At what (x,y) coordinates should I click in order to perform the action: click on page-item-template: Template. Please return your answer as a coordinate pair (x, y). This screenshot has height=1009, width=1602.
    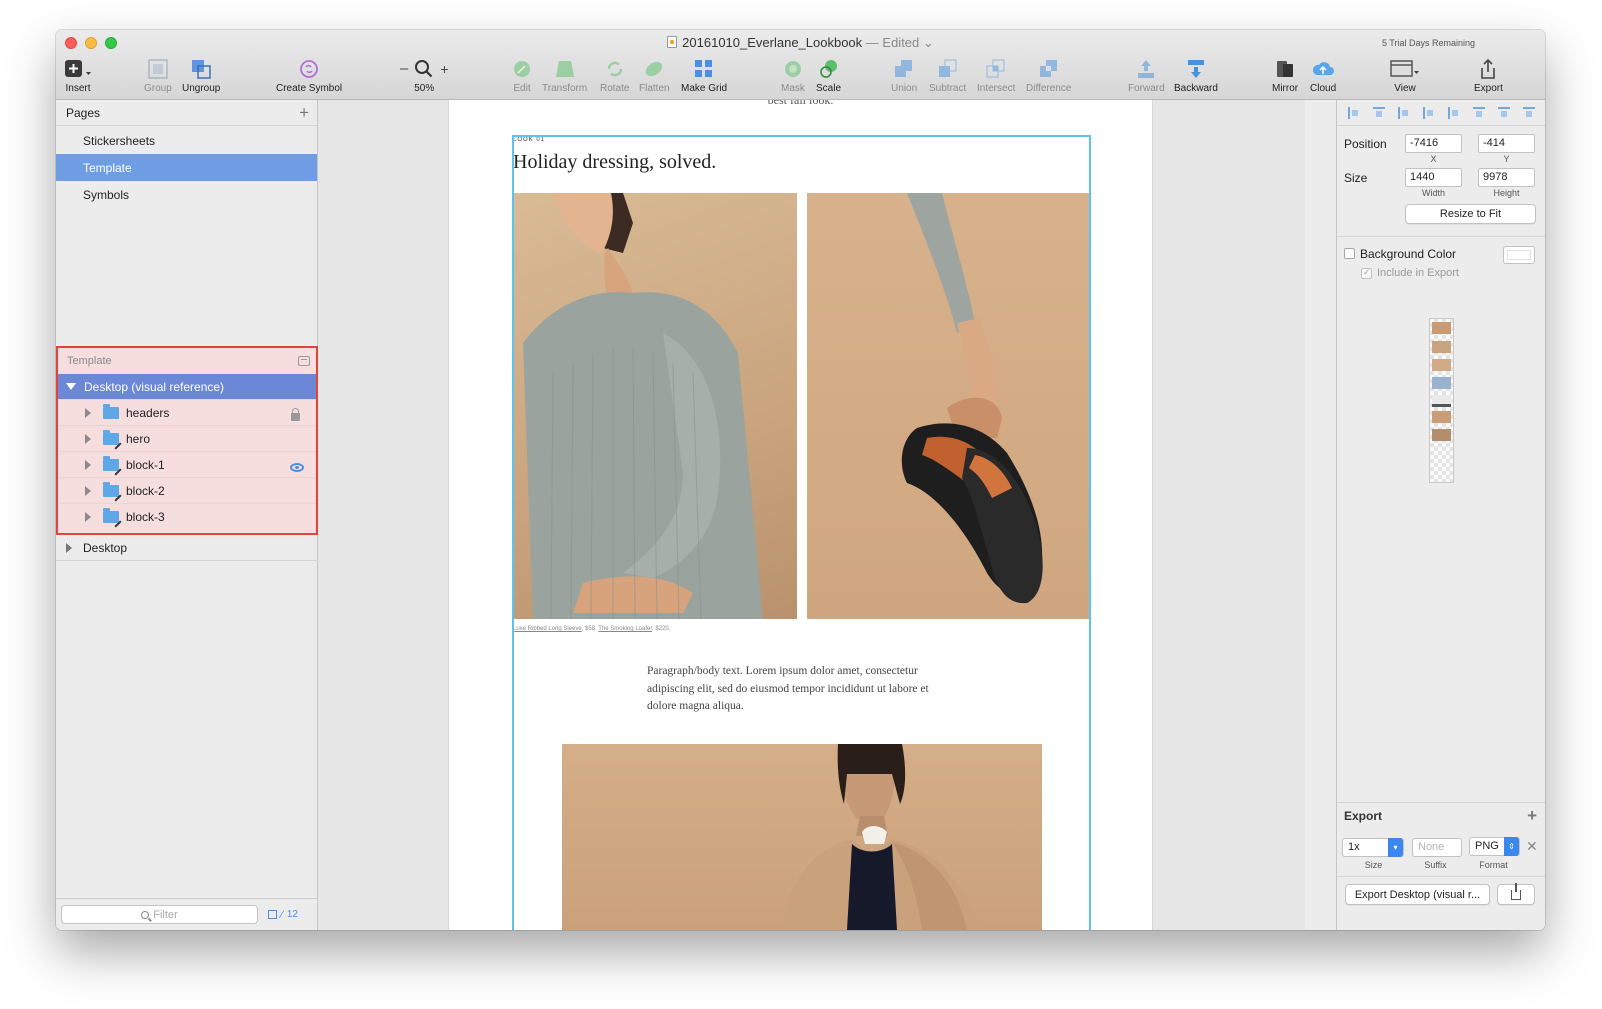
    Looking at the image, I should click on (186, 167).